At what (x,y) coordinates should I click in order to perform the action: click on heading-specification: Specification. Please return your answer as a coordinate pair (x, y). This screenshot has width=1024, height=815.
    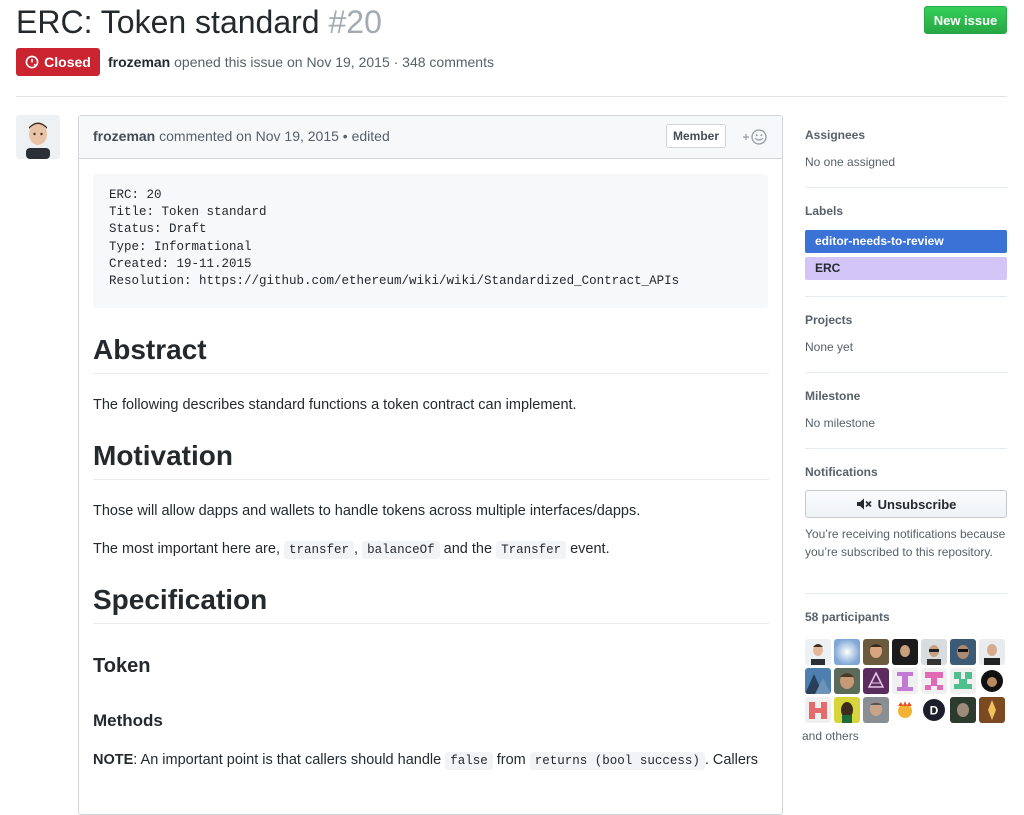
    Looking at the image, I should click on (431, 603).